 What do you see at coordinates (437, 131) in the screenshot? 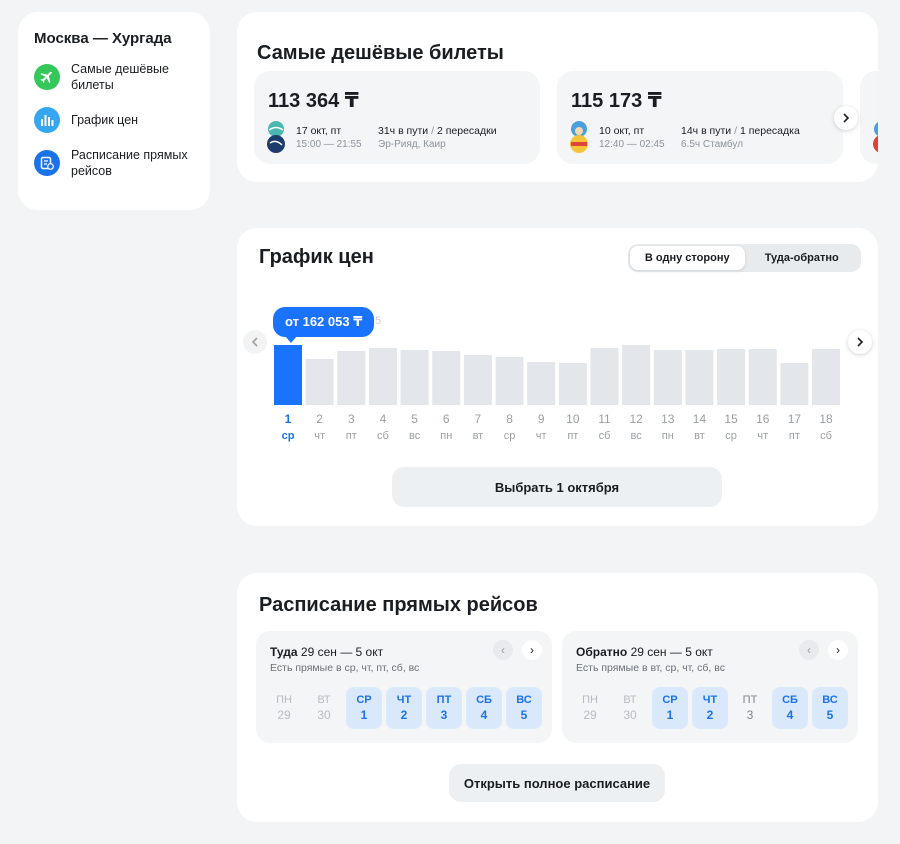
I see `ticket-duration: 31ч в пути / 2 пересадки` at bounding box center [437, 131].